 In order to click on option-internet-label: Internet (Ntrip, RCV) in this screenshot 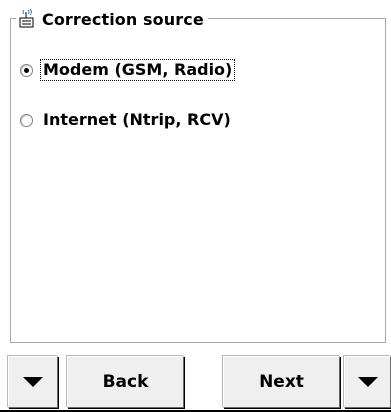, I will do `click(137, 120)`.